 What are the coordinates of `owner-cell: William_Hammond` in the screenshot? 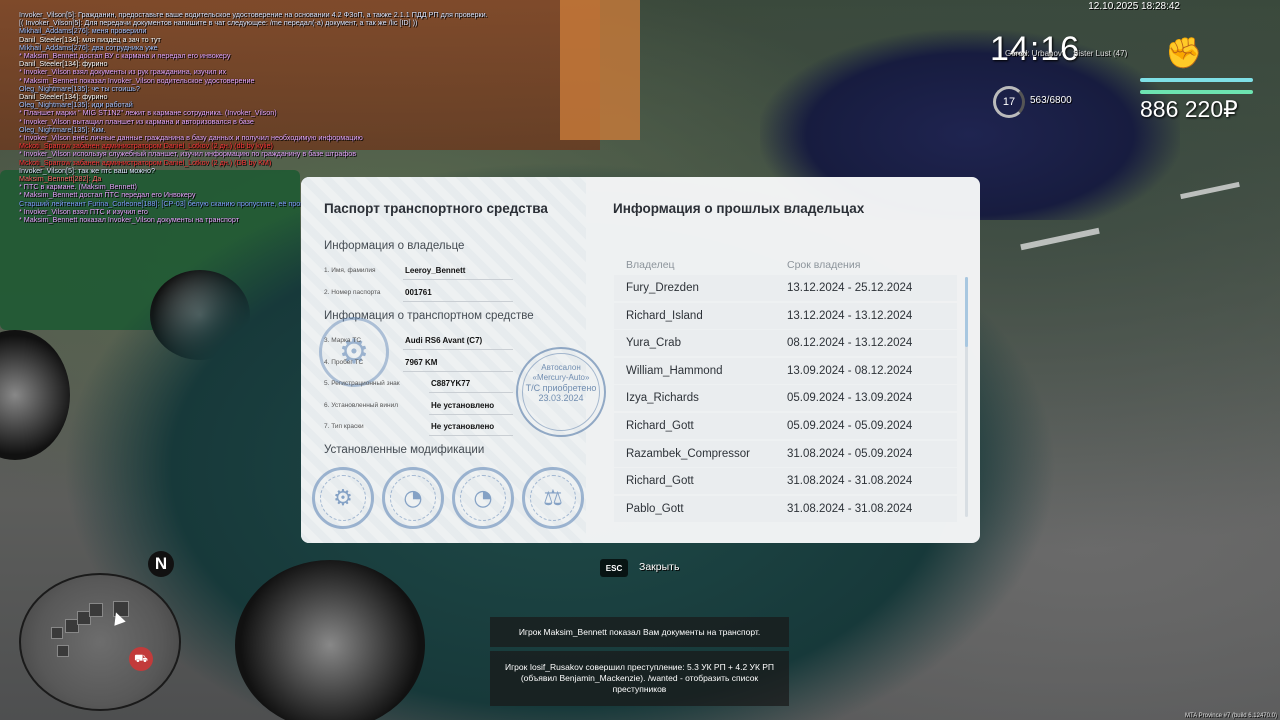 It's located at (674, 370).